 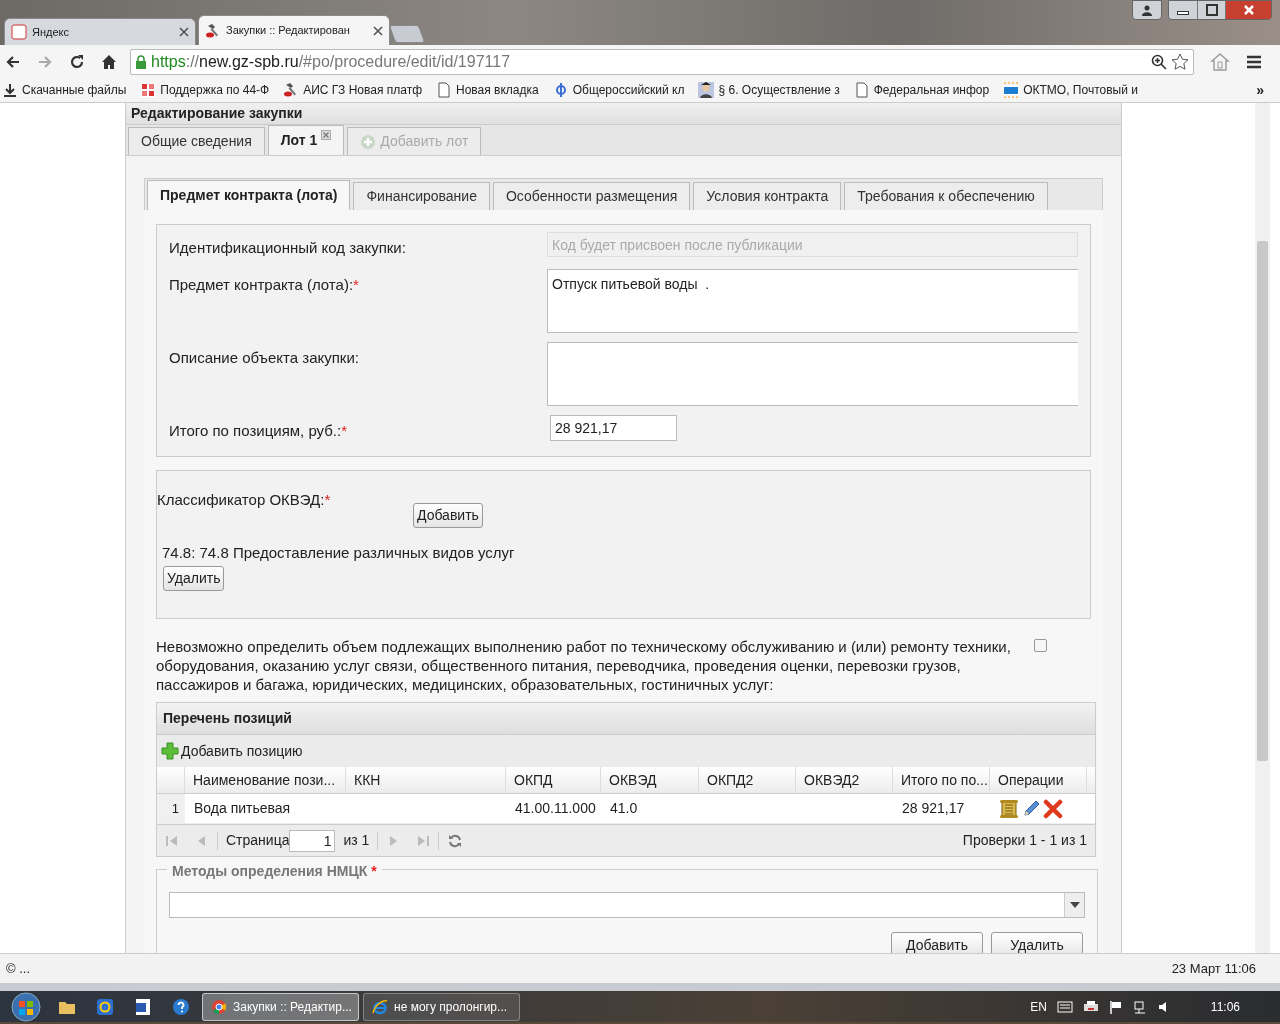 What do you see at coordinates (1115, 1006) in the screenshot?
I see `flag-icon` at bounding box center [1115, 1006].